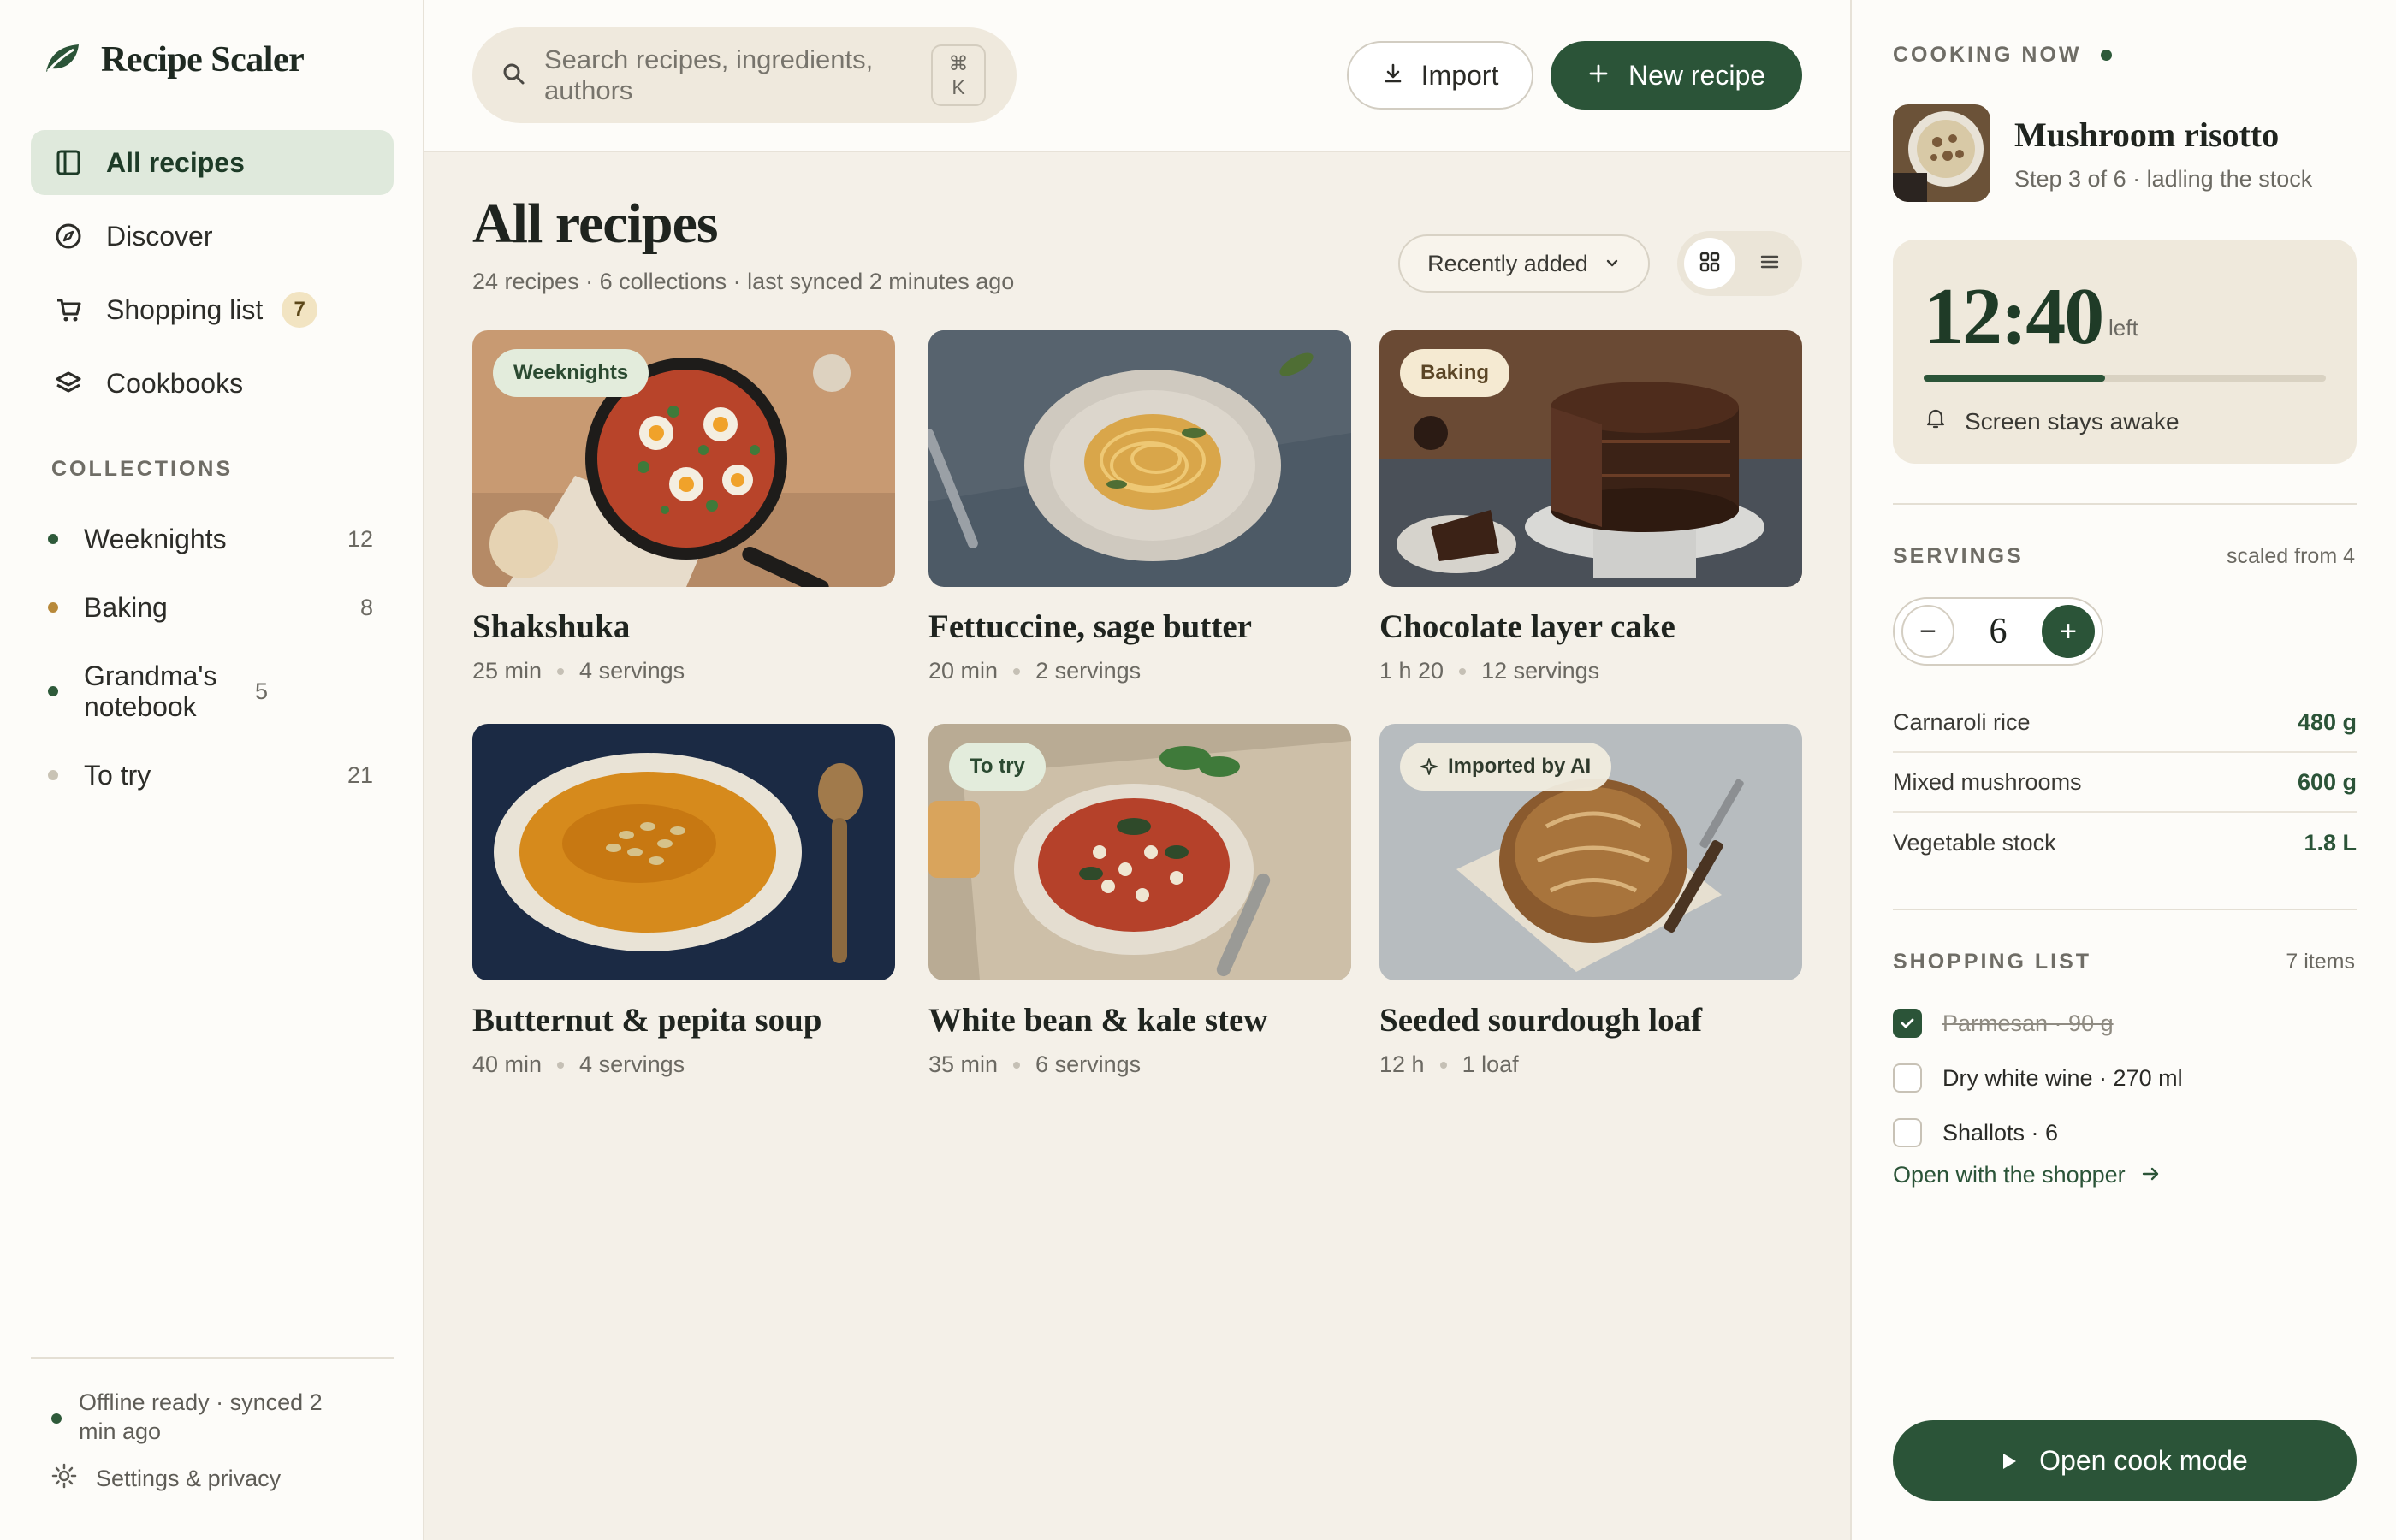  I want to click on recipe-title: Fettuccine, sage butter, so click(1090, 626).